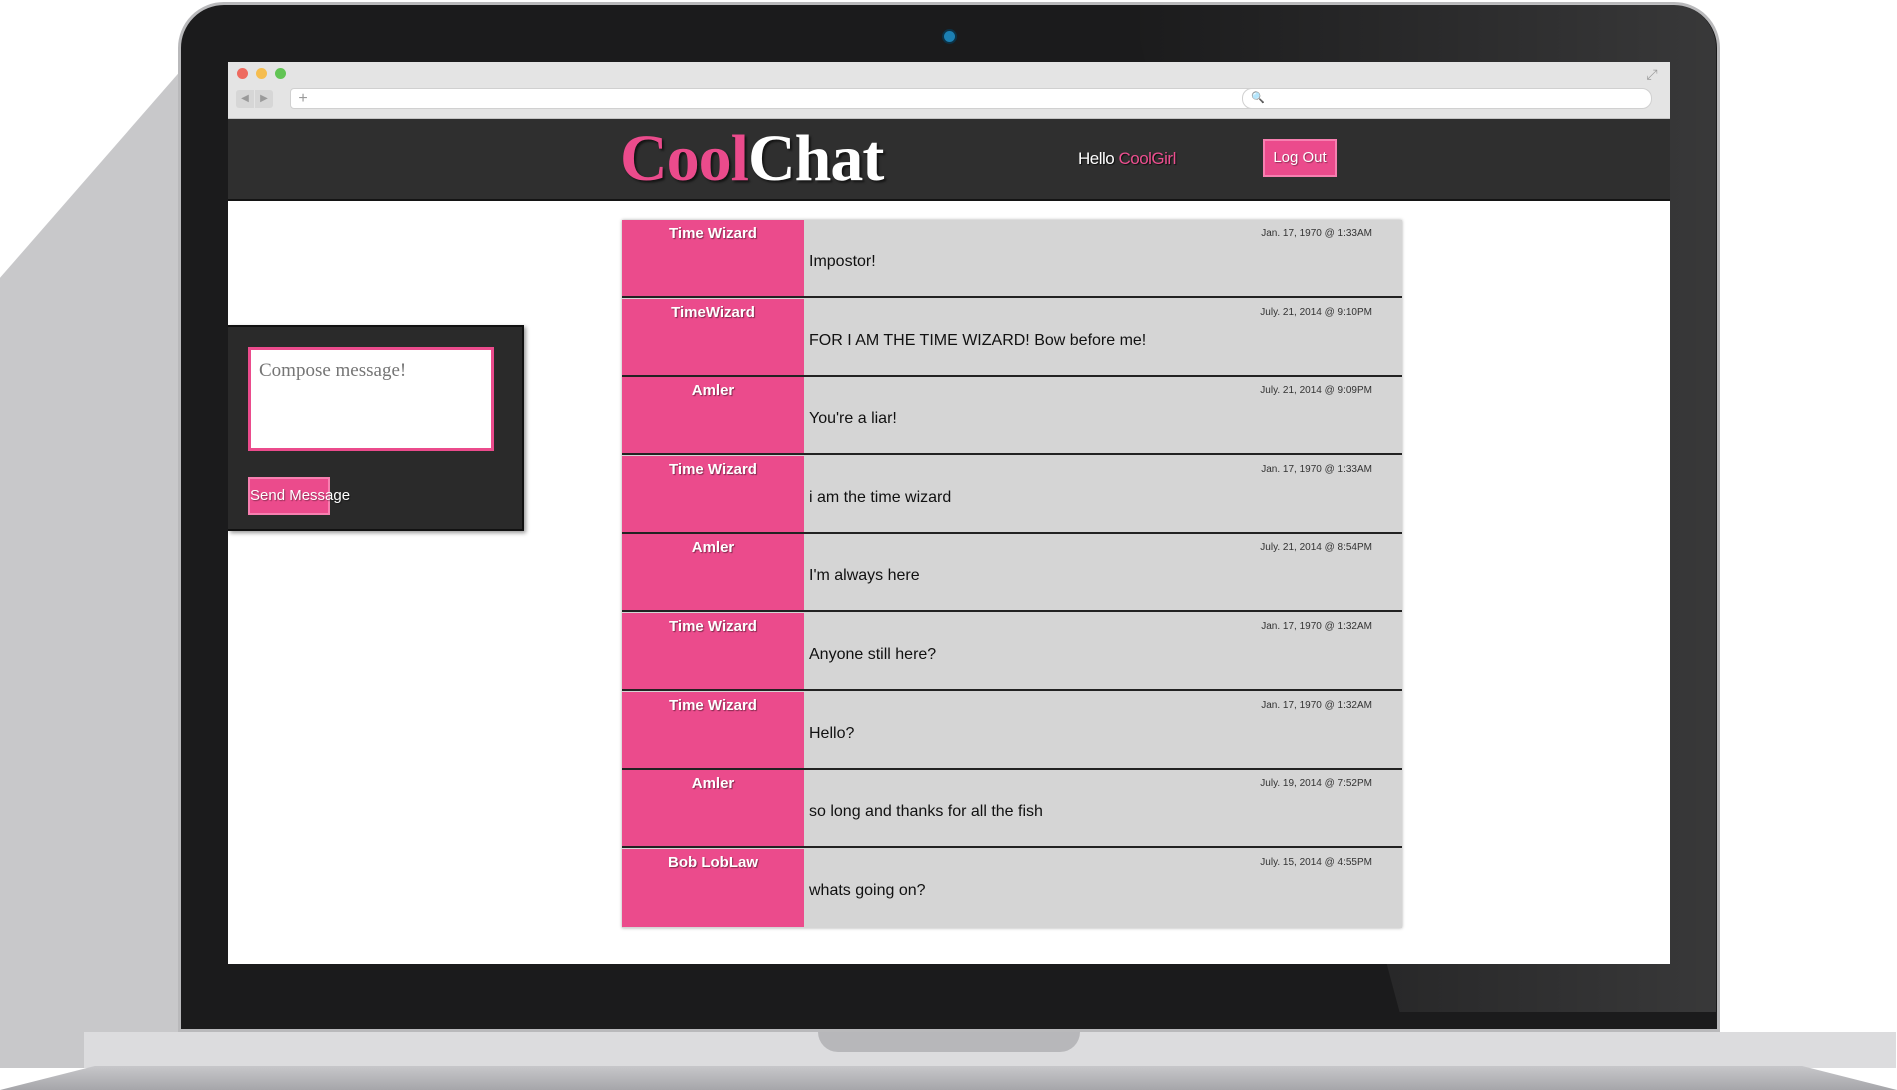  I want to click on message-row: Time Wizard Jan. 17, 1970 @ 1:32AM Hello?, so click(1012, 731).